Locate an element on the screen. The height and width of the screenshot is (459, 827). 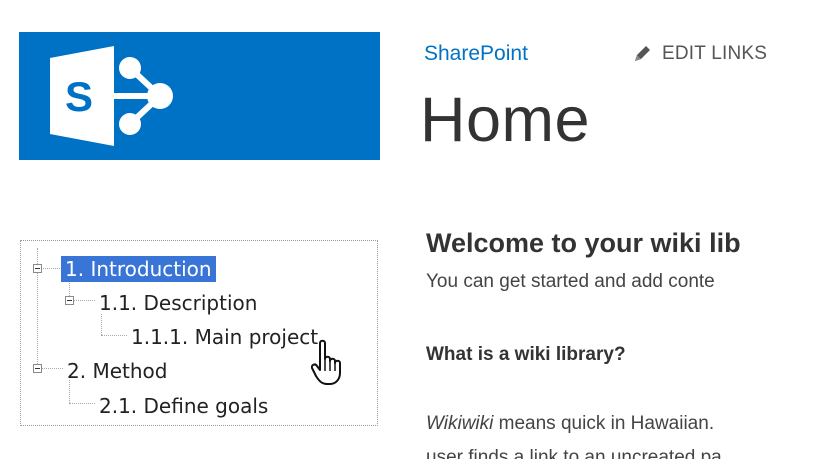
edit-links-button: EDIT LINKS is located at coordinates (699, 54).